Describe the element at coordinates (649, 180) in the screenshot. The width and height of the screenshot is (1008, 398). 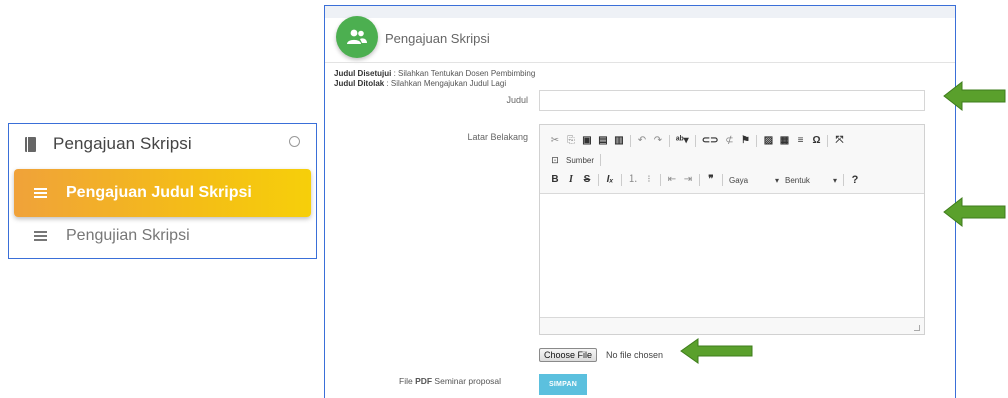
I see `bulleted-list-icon: ⁝` at that location.